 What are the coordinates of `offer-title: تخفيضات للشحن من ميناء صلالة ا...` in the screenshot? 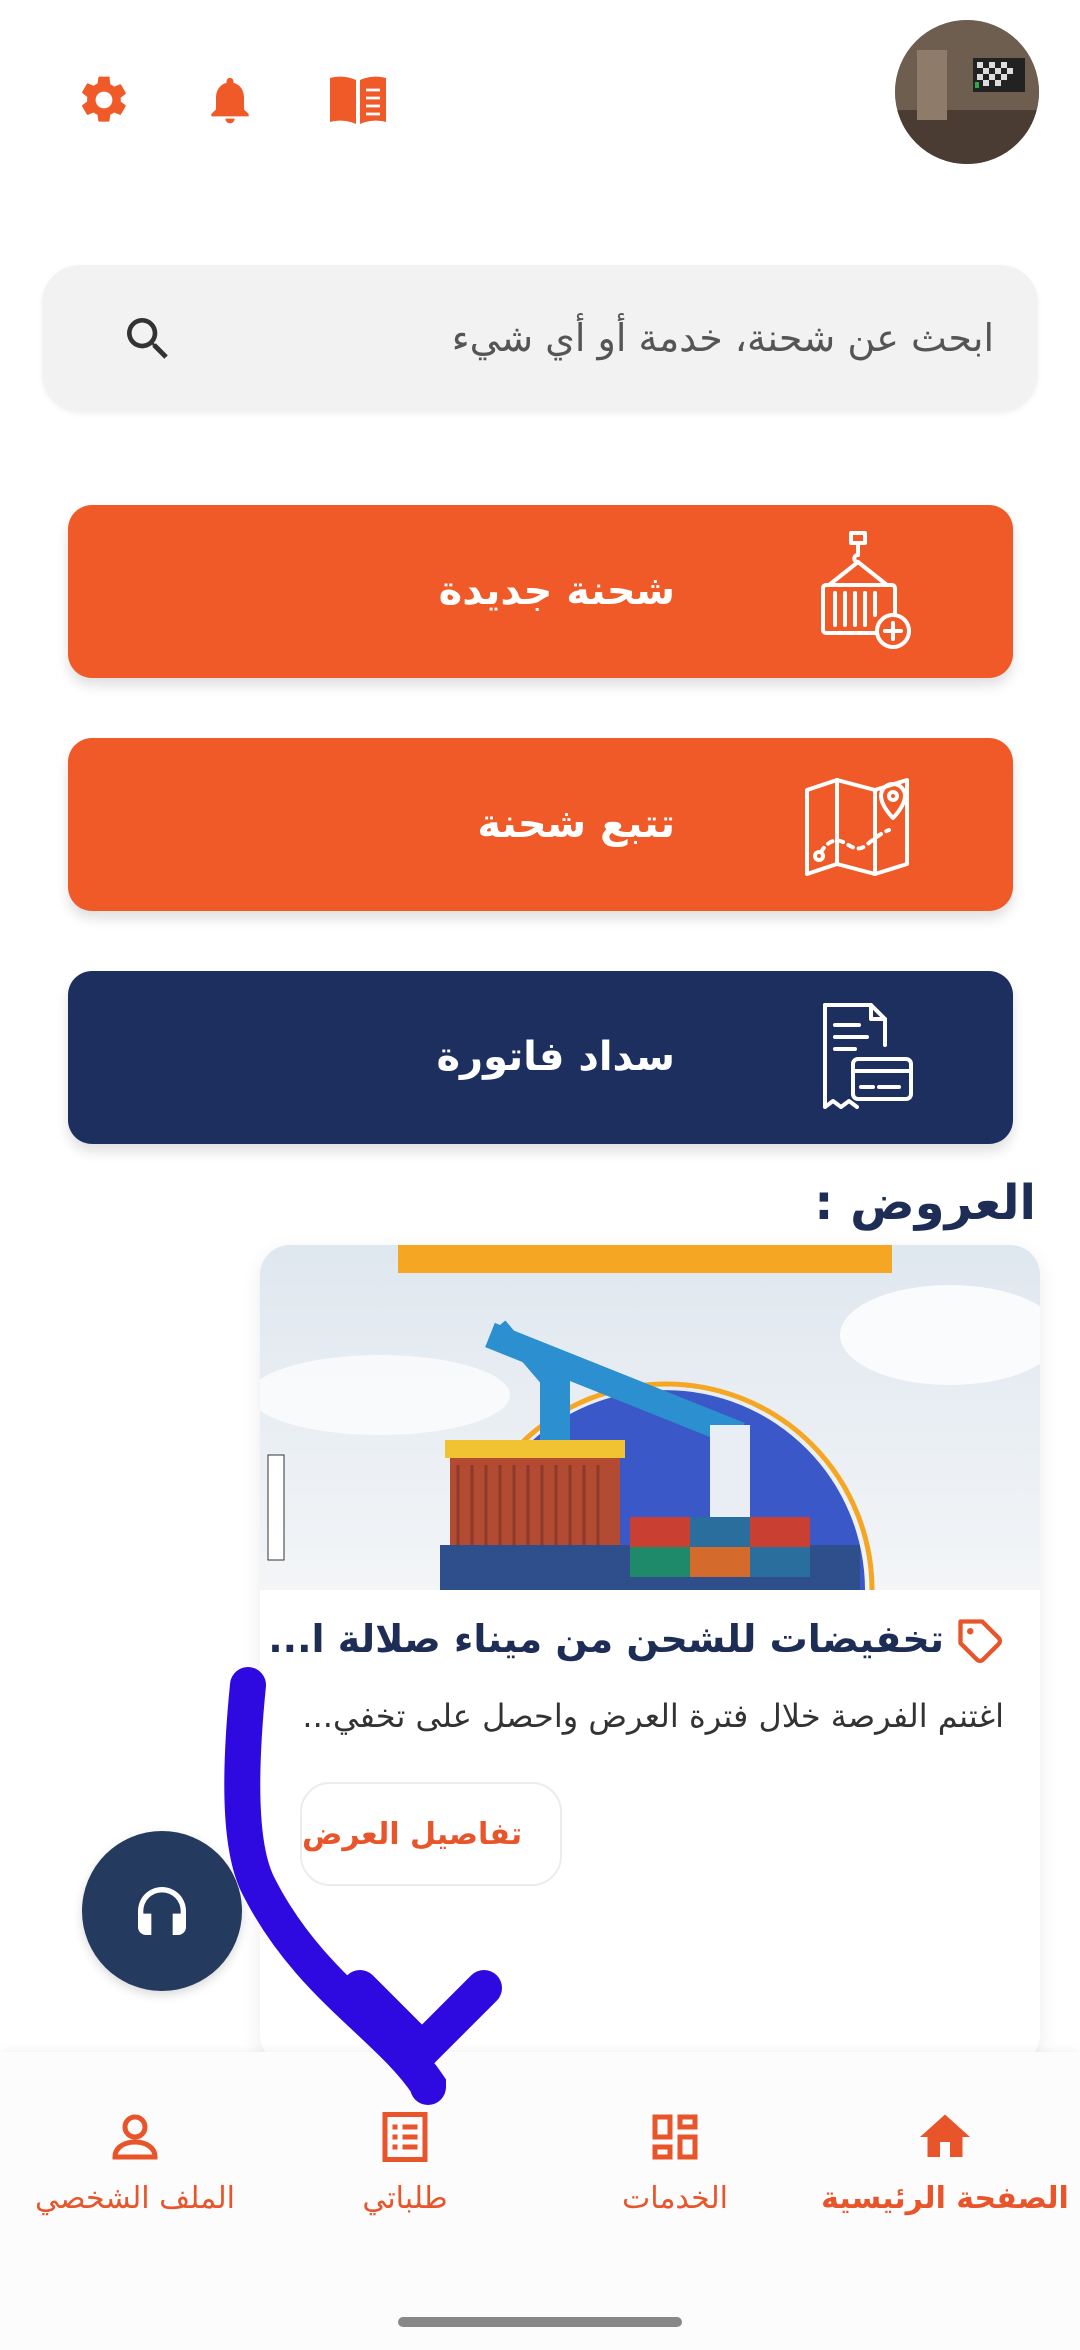 It's located at (606, 1639).